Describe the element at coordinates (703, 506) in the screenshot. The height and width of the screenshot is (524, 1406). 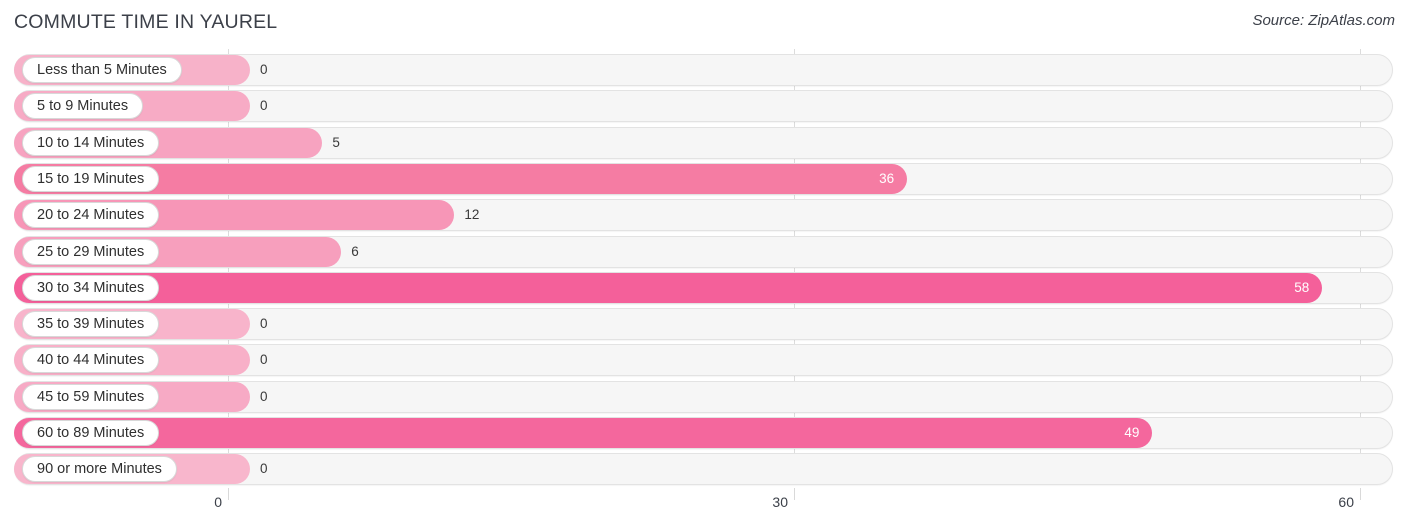
I see `x-axis: 0 30 60` at that location.